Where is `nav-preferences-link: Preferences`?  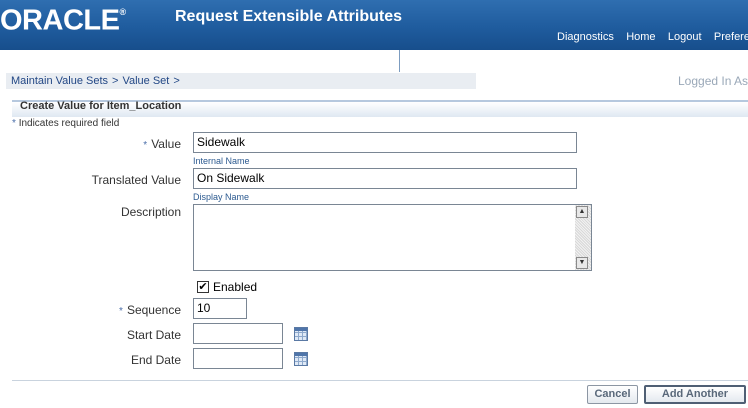 nav-preferences-link: Preferences is located at coordinates (731, 37).